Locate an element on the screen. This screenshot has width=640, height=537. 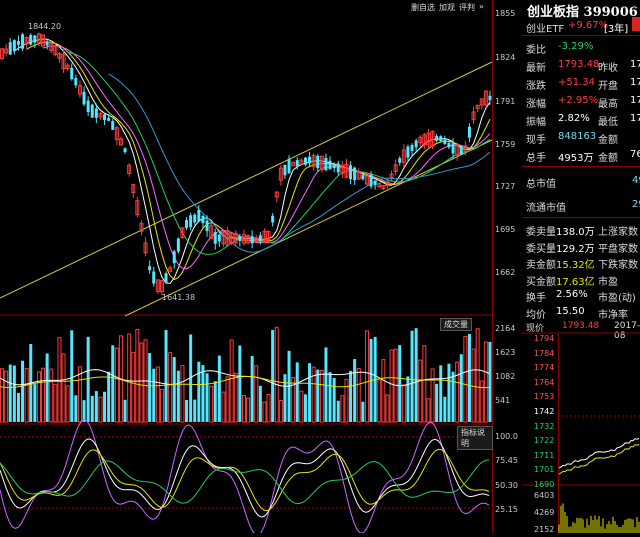
quote-row: 涨幅 +2.95% 最高 17 is located at coordinates (581, 101).